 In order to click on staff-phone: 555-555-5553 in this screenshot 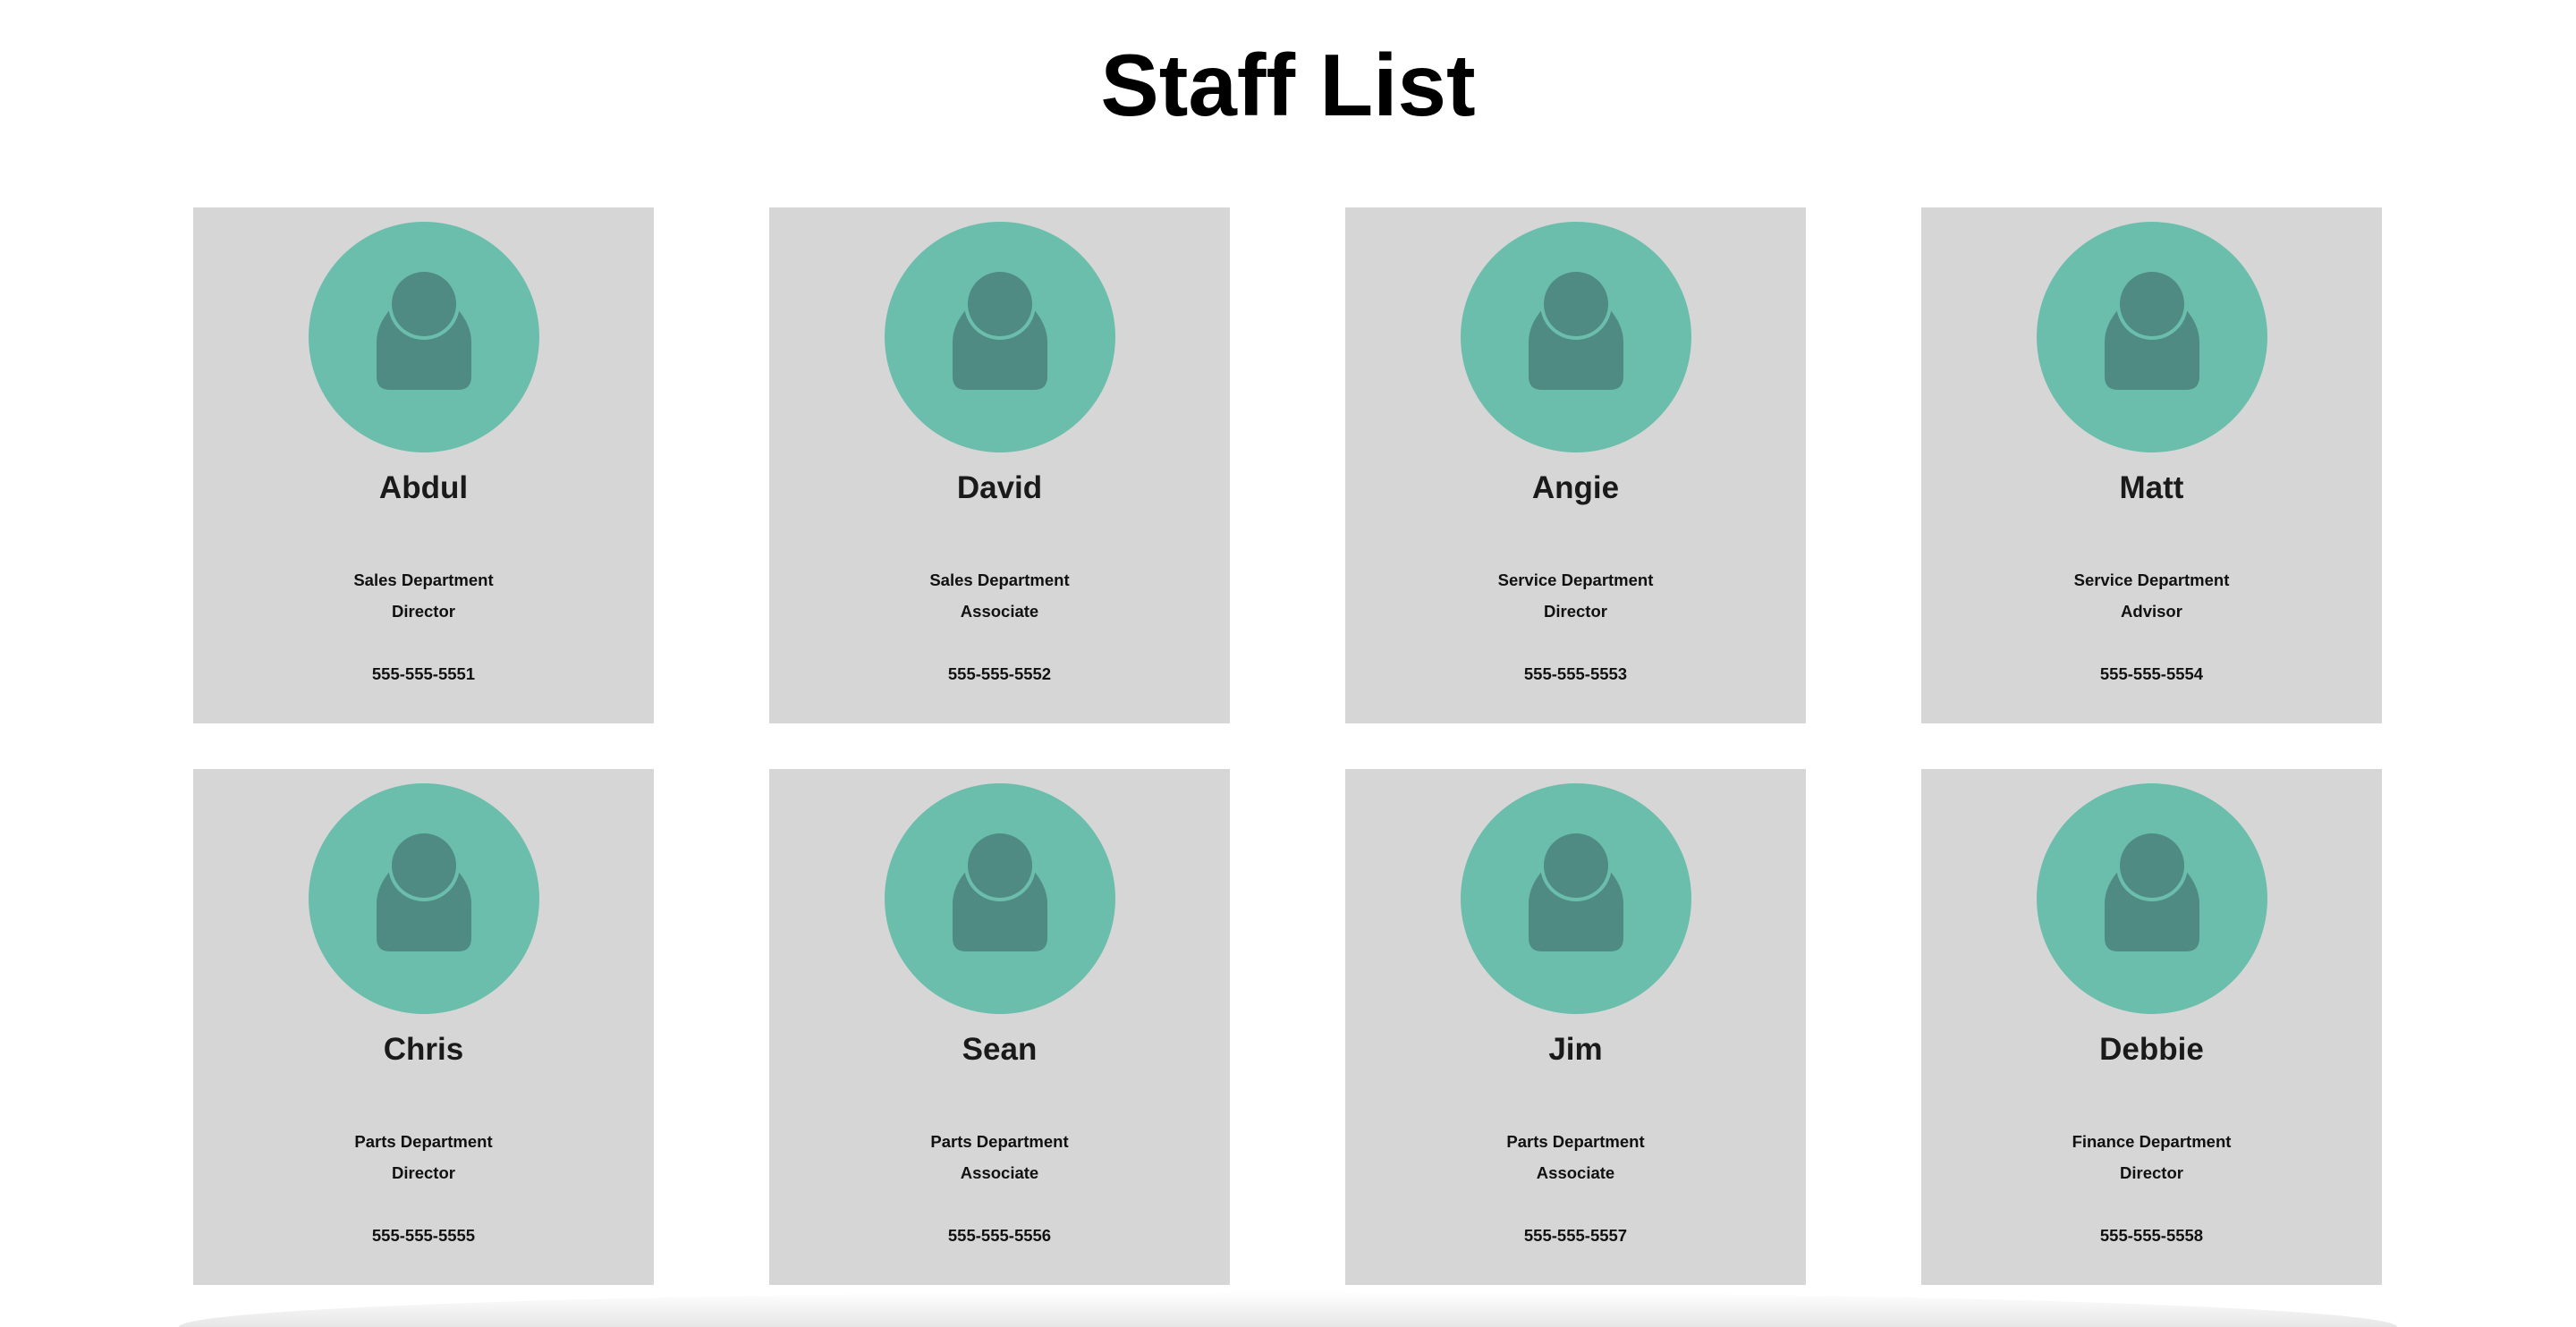, I will do `click(1575, 673)`.